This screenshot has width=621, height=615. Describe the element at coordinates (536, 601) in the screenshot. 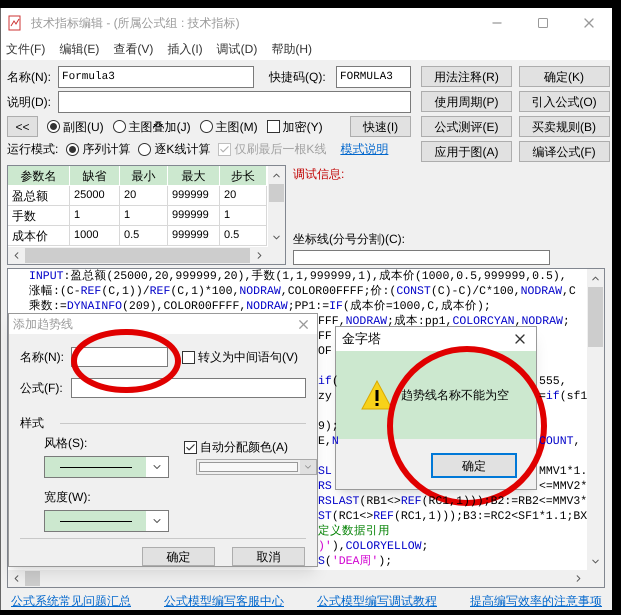

I see `help-link: 提高编写效率的注意事项` at that location.